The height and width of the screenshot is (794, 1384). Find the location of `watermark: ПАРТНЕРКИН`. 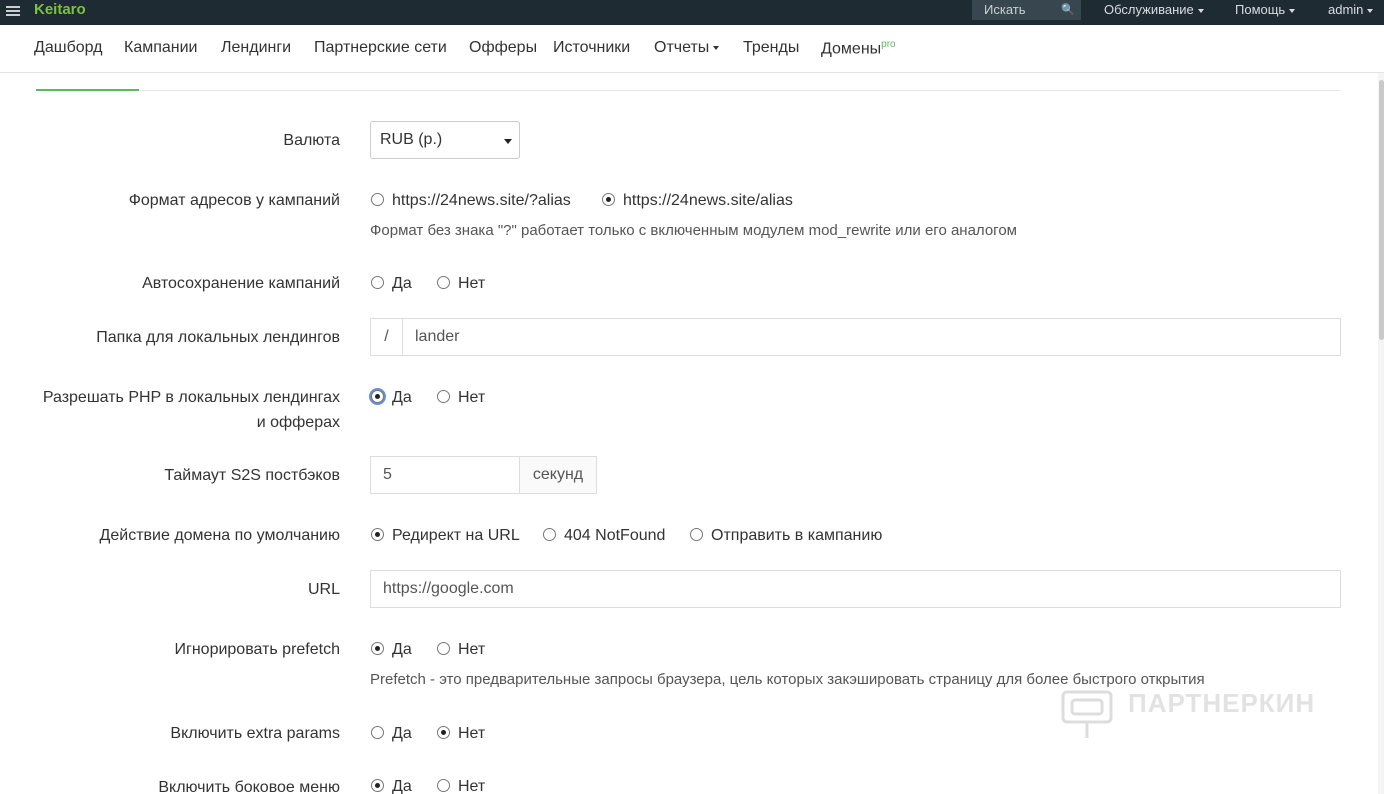

watermark: ПАРТНЕРКИН is located at coordinates (1200, 714).